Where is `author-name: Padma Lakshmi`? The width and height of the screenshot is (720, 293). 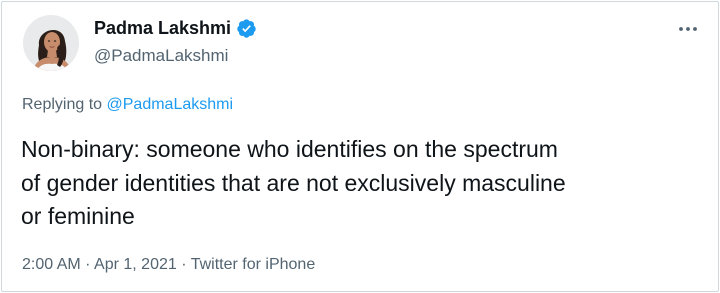
author-name: Padma Lakshmi is located at coordinates (163, 28).